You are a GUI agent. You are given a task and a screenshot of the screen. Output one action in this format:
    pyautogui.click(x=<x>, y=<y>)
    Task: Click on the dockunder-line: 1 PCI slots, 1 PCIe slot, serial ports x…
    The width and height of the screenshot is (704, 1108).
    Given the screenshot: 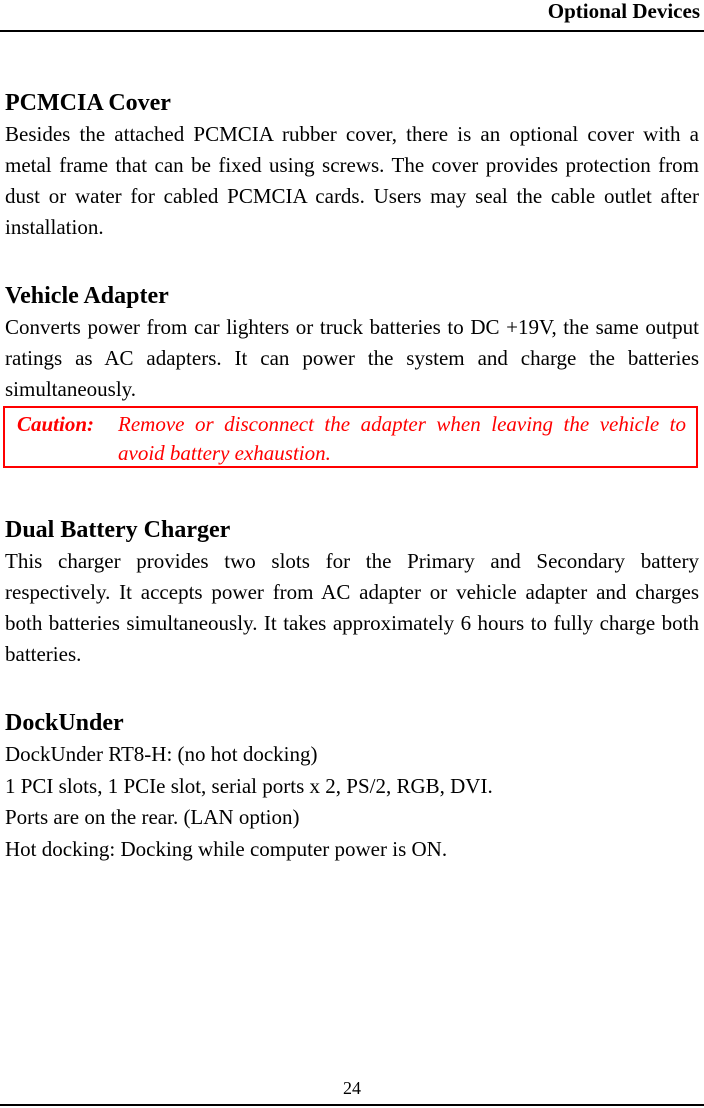 What is the action you would take?
    pyautogui.click(x=249, y=785)
    